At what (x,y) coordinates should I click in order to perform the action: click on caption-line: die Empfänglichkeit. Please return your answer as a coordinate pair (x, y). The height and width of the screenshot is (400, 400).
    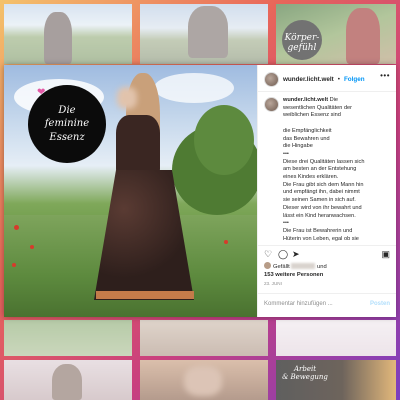
    Looking at the image, I should click on (307, 130).